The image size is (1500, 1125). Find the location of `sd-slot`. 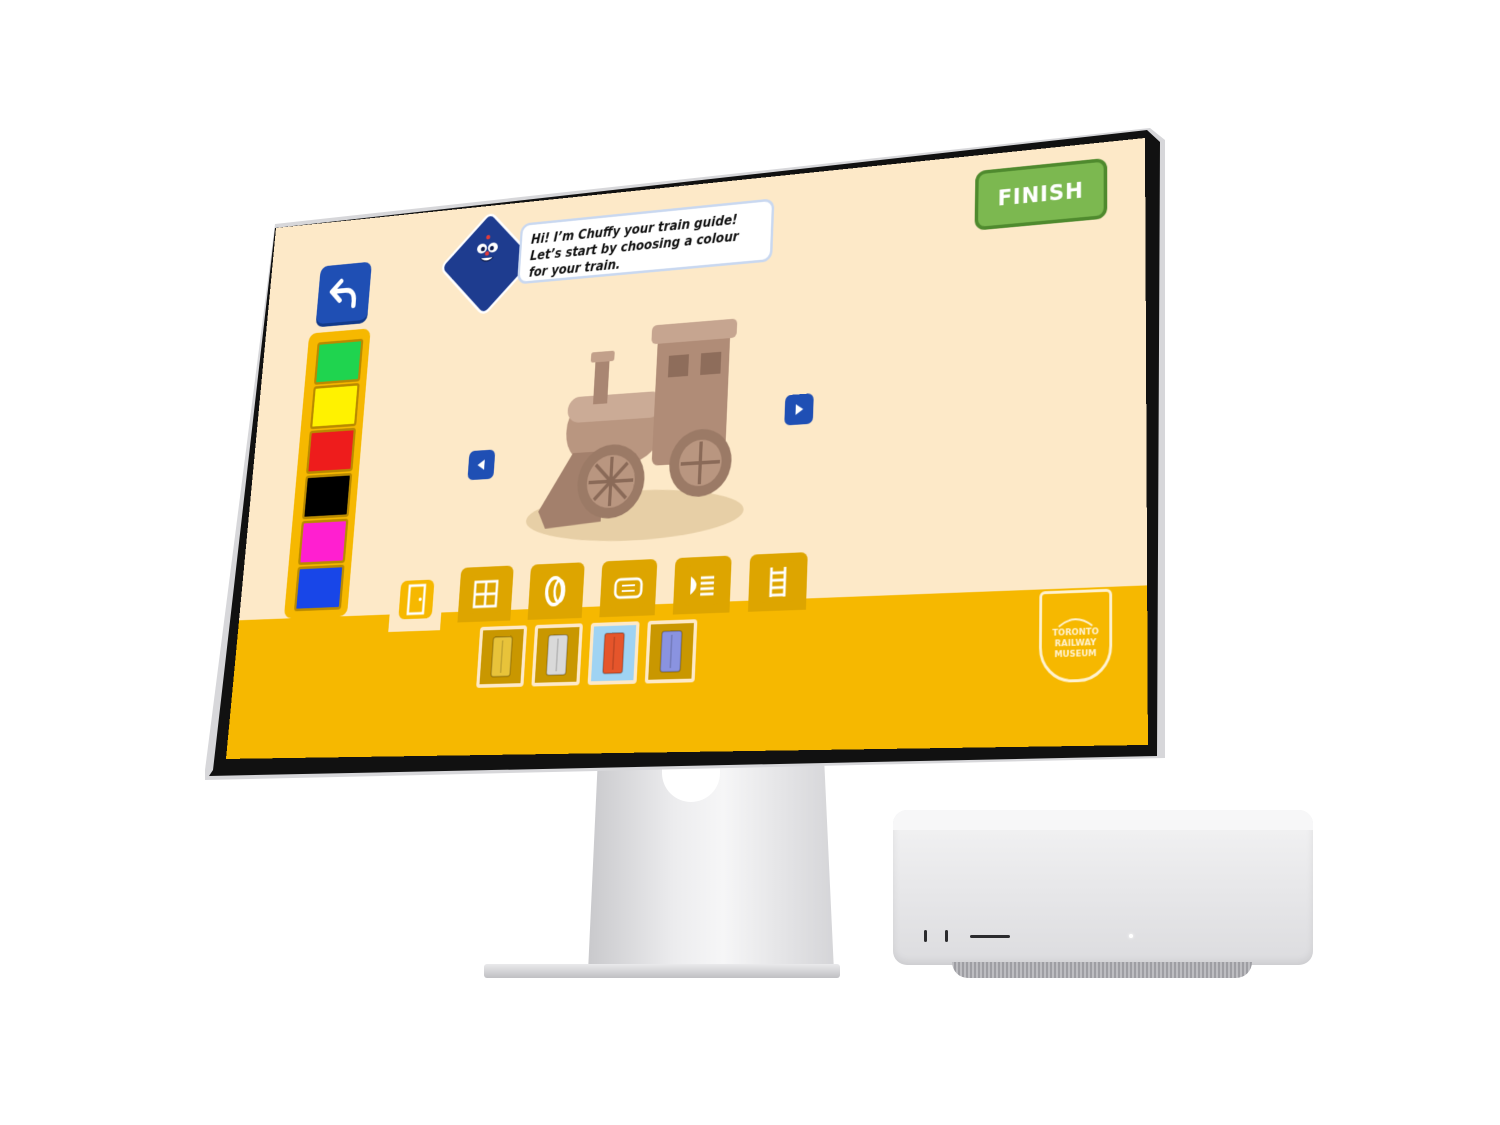

sd-slot is located at coordinates (990, 936).